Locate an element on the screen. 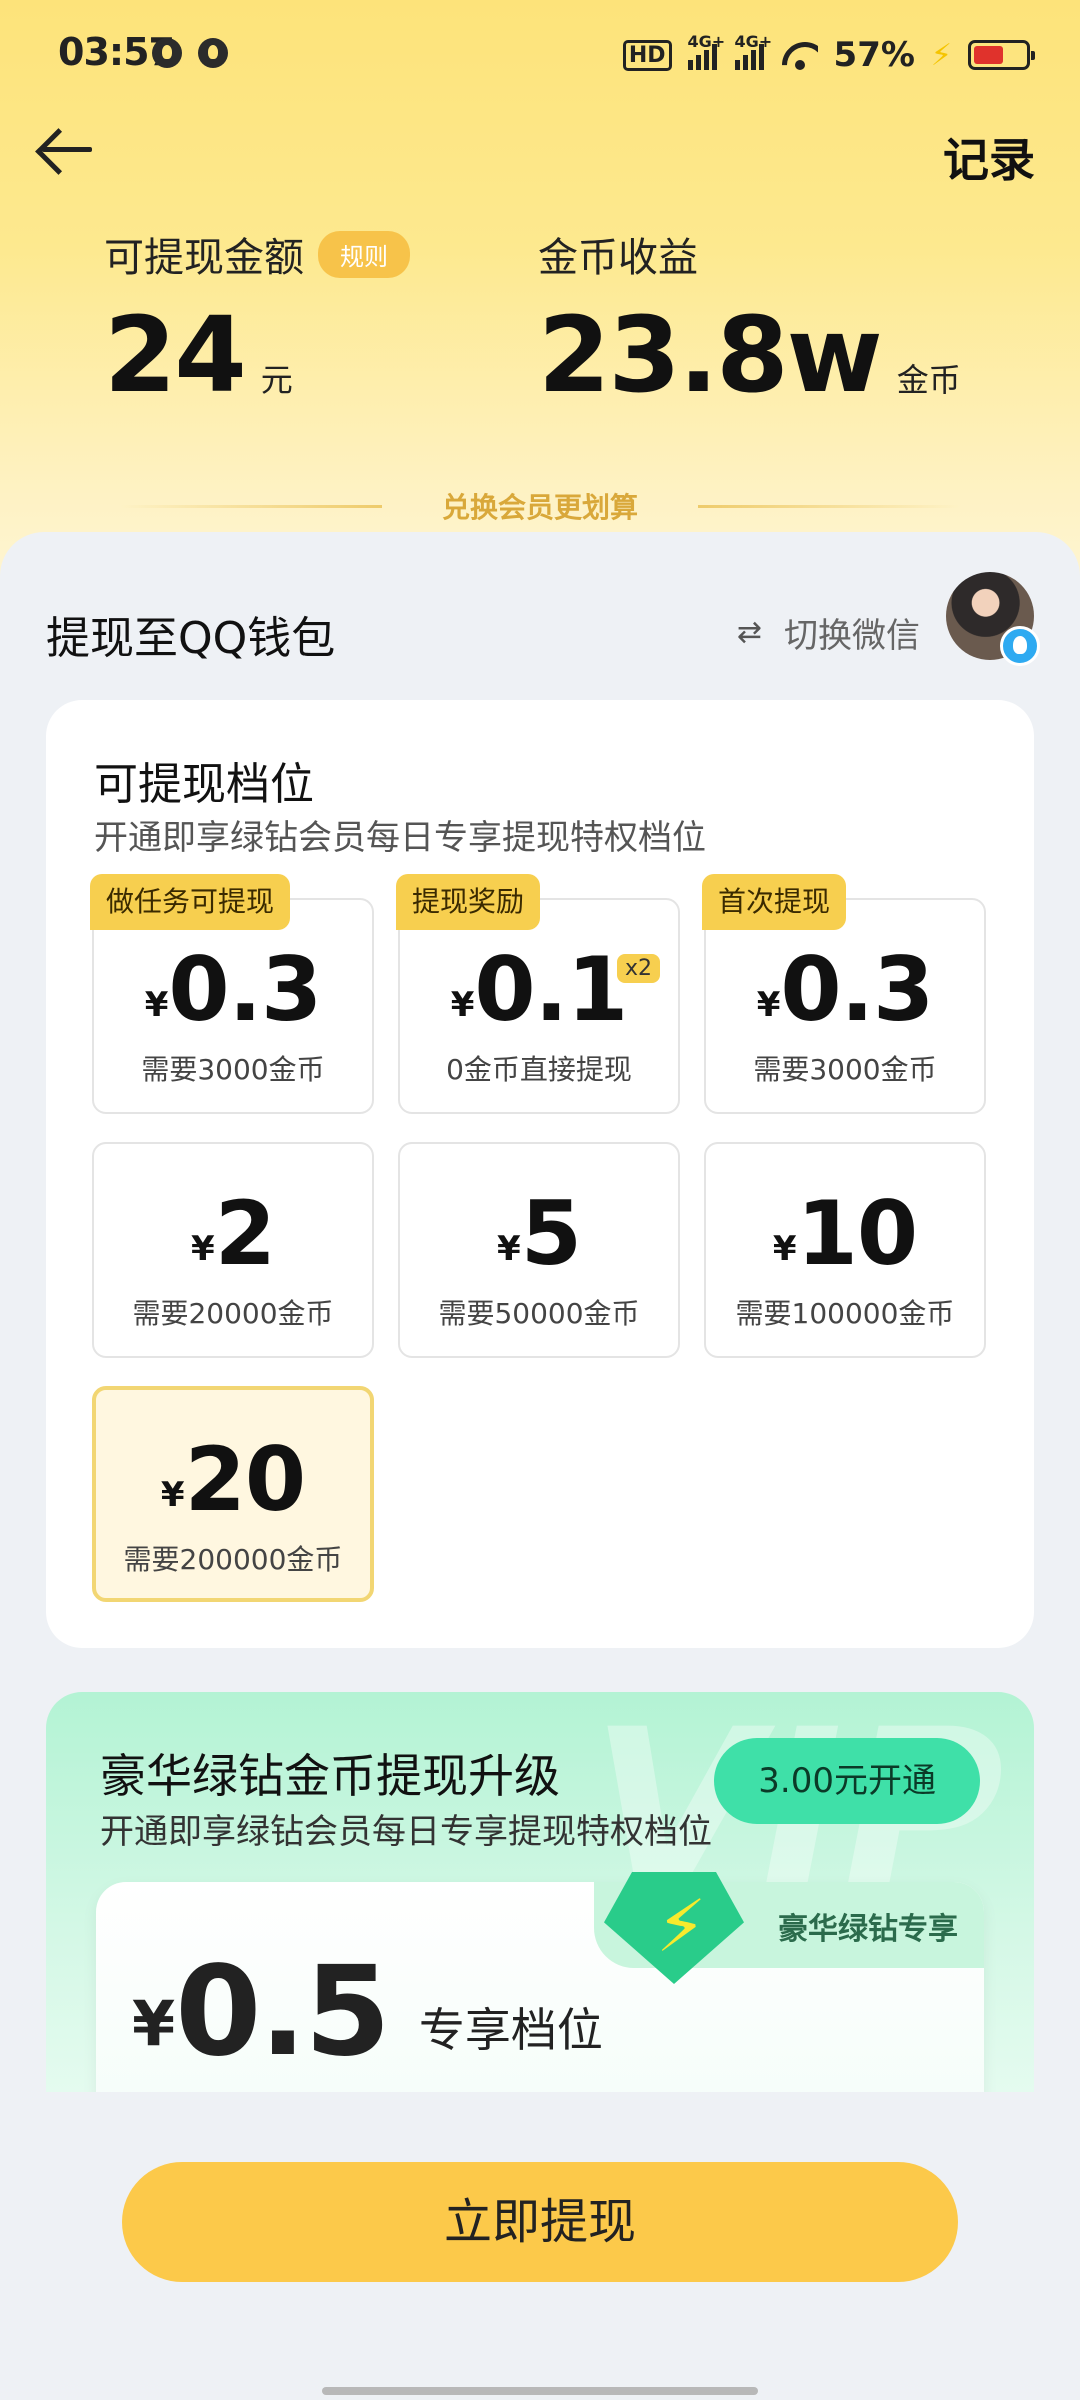  tier-option: 做任务可提现 ¥0.3 需要3000金币 is located at coordinates (232, 994).